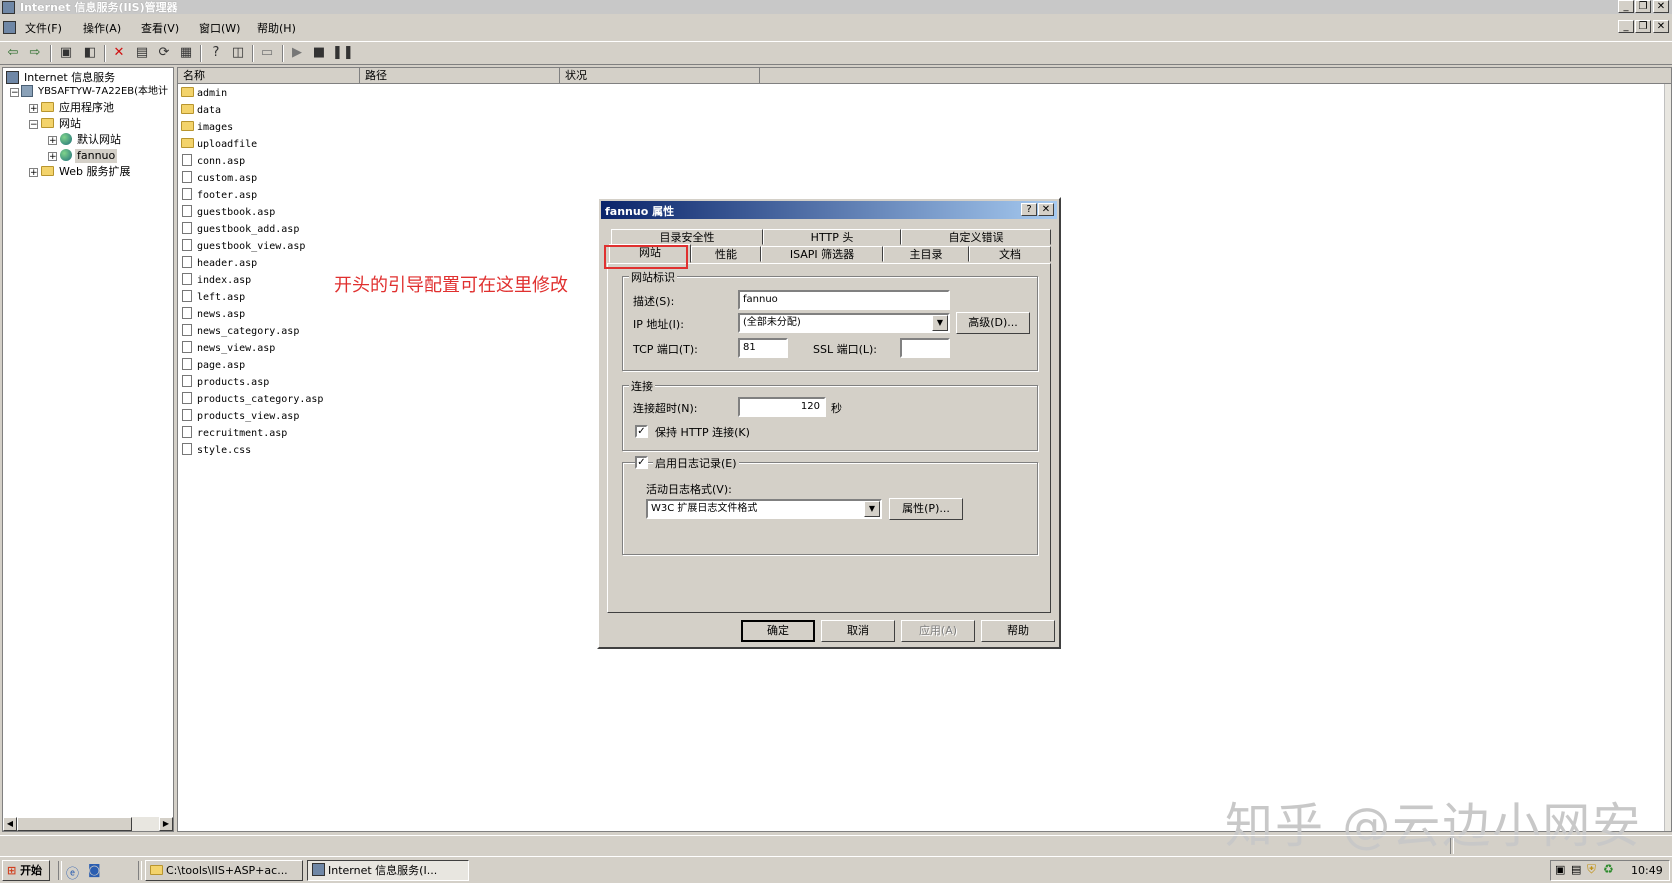  Describe the element at coordinates (213, 365) in the screenshot. I see `list-item: page.asp` at that location.